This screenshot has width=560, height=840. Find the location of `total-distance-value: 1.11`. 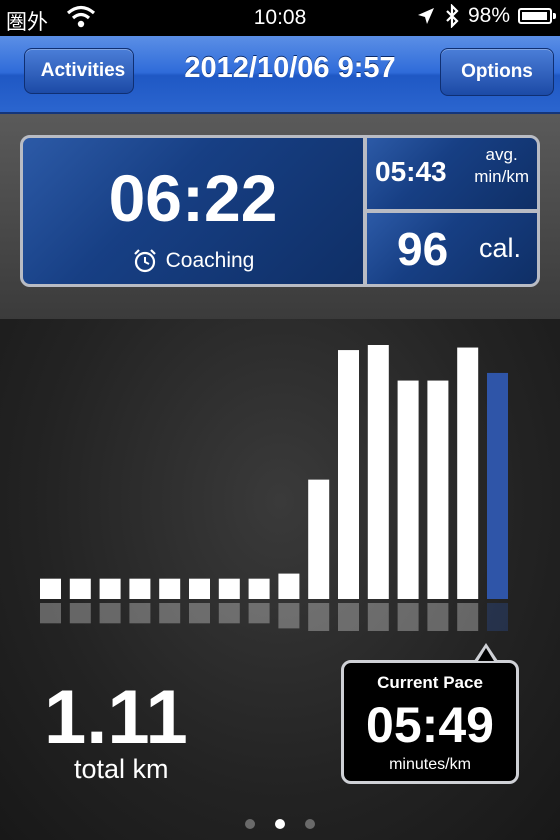

total-distance-value: 1.11 is located at coordinates (116, 717).